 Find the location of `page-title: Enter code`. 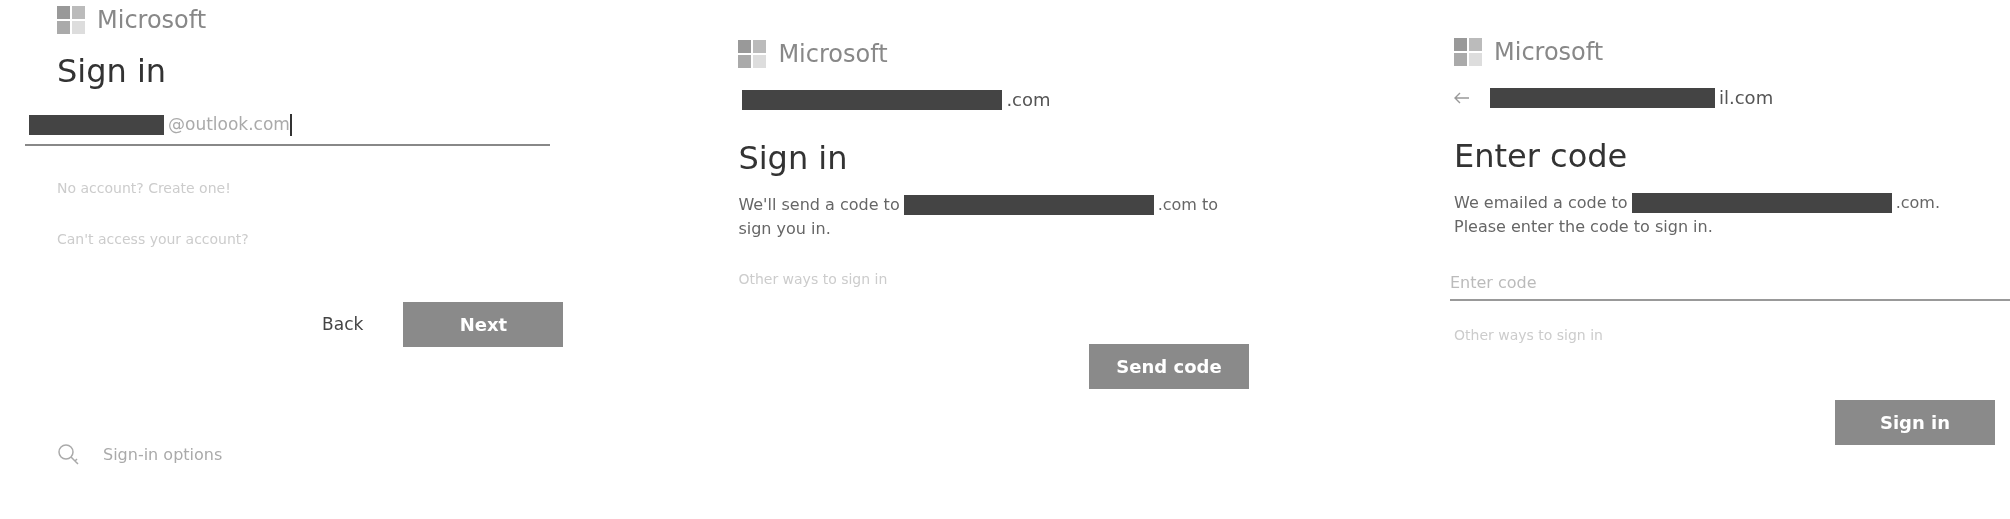

page-title: Enter code is located at coordinates (1541, 156).